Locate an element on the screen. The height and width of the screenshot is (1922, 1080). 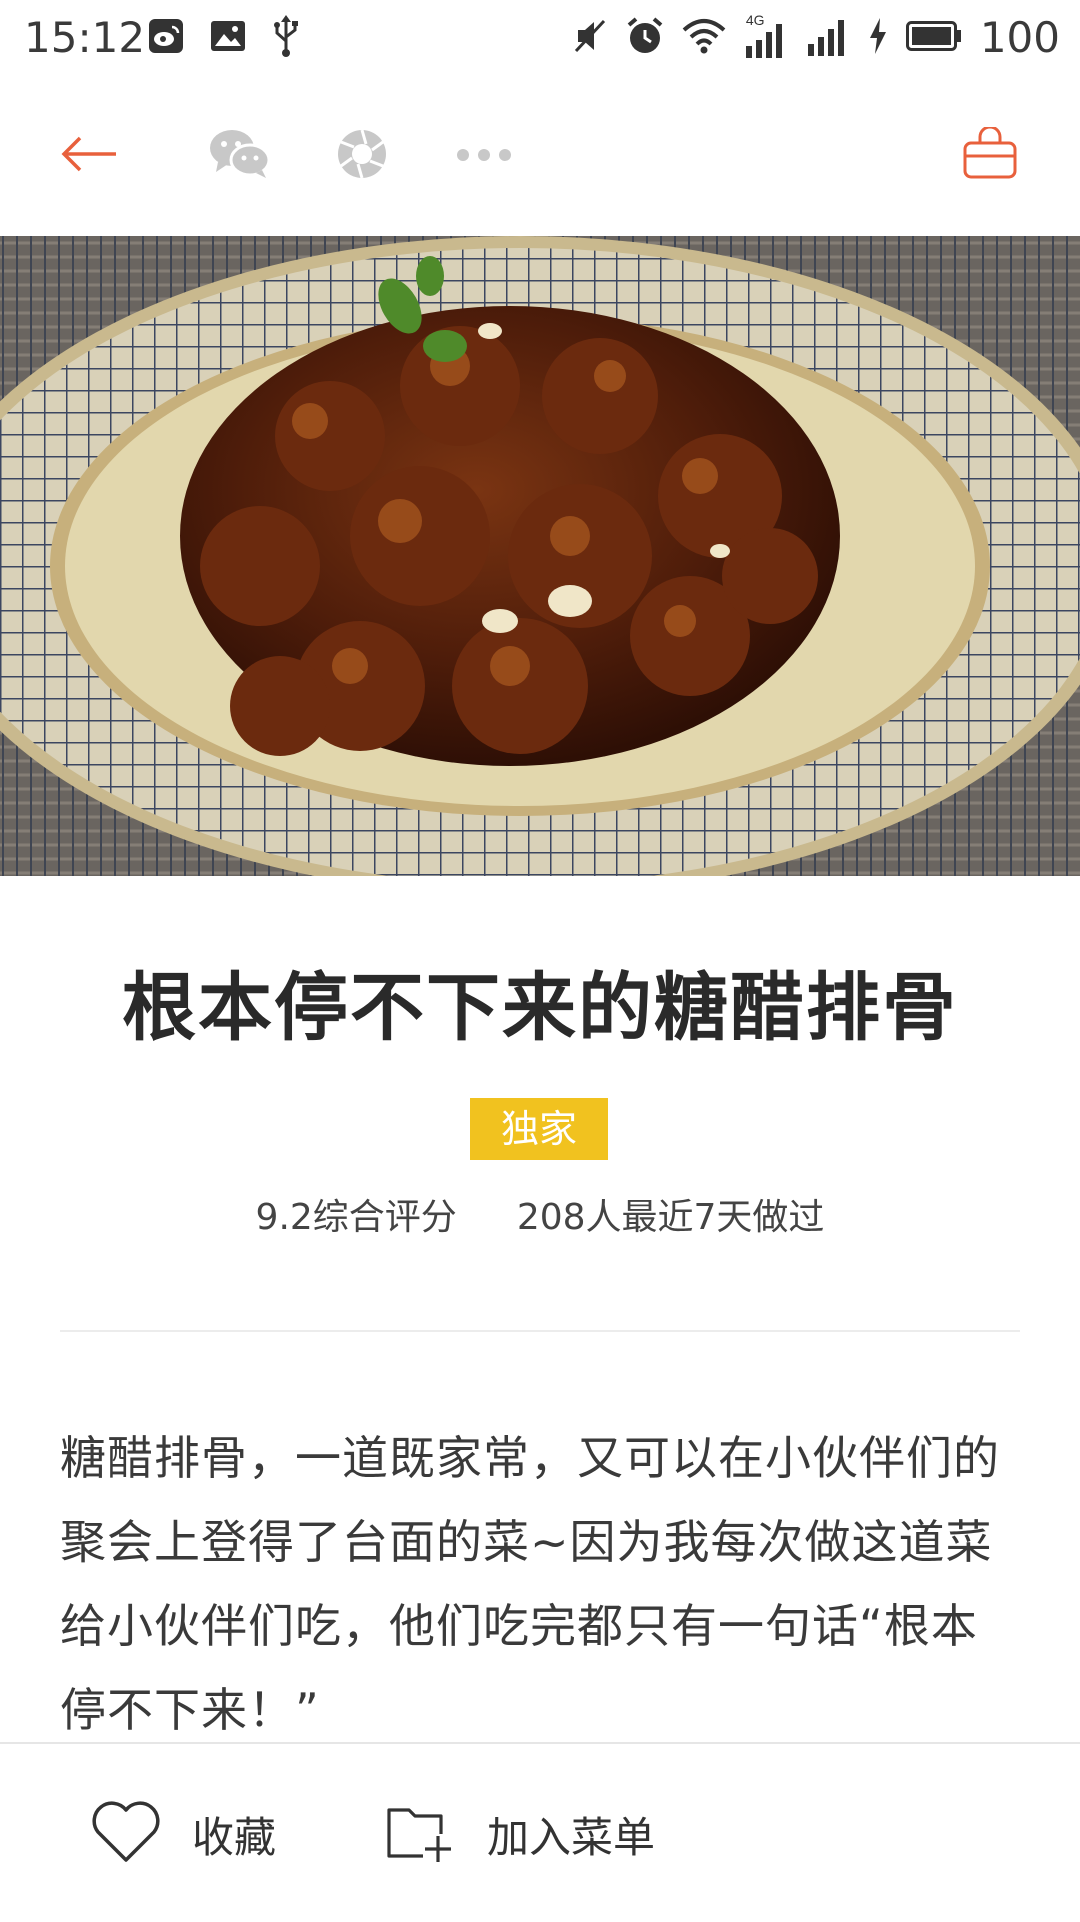
wifi-icon is located at coordinates (704, 38).